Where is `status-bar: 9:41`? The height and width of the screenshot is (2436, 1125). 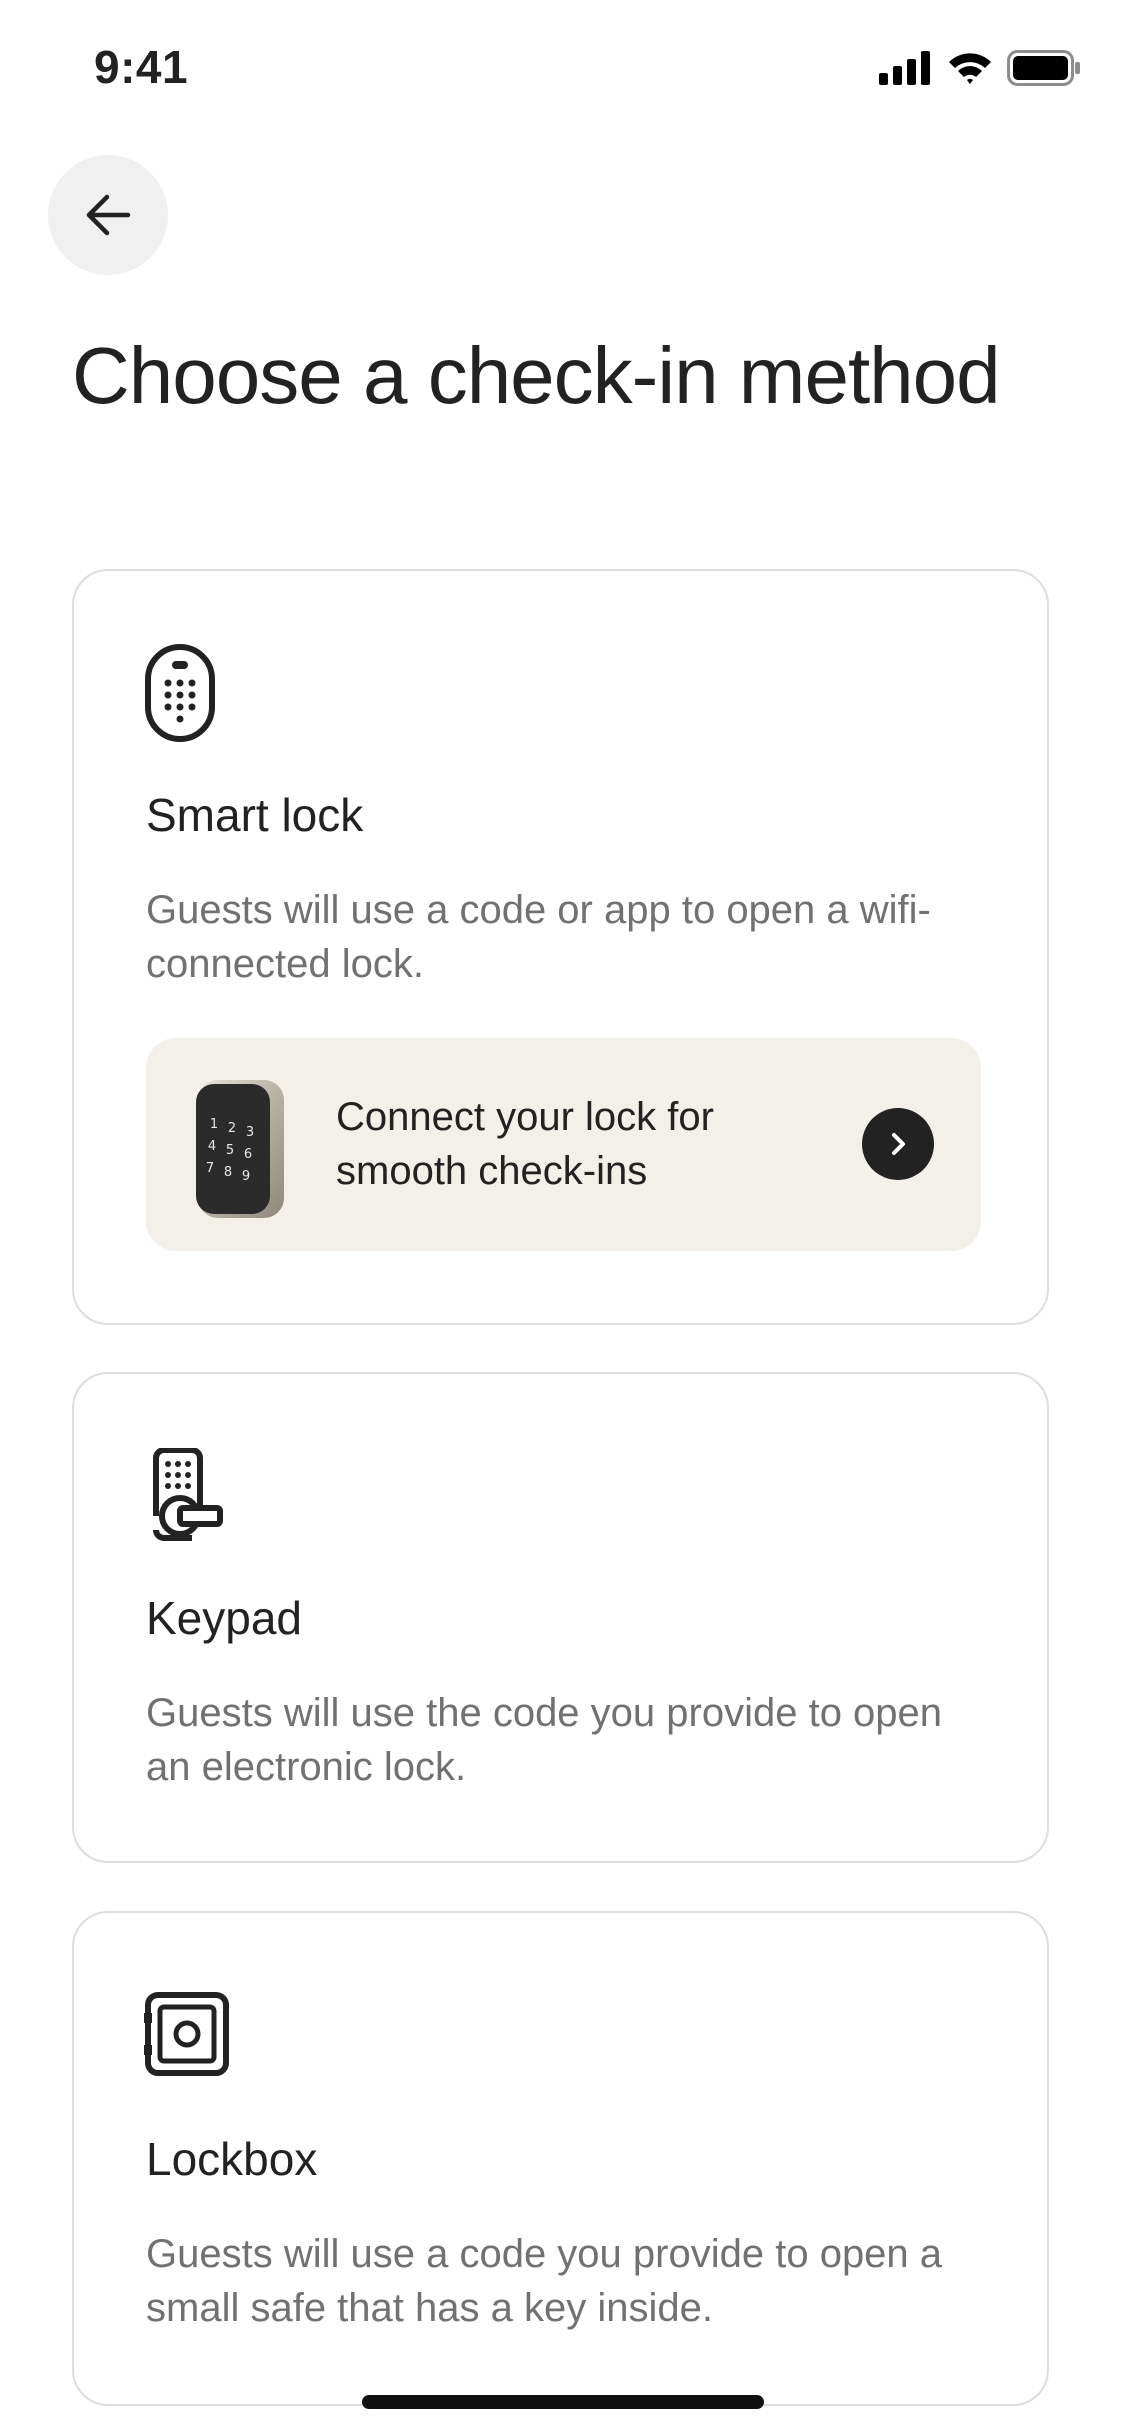
status-bar: 9:41 is located at coordinates (562, 70).